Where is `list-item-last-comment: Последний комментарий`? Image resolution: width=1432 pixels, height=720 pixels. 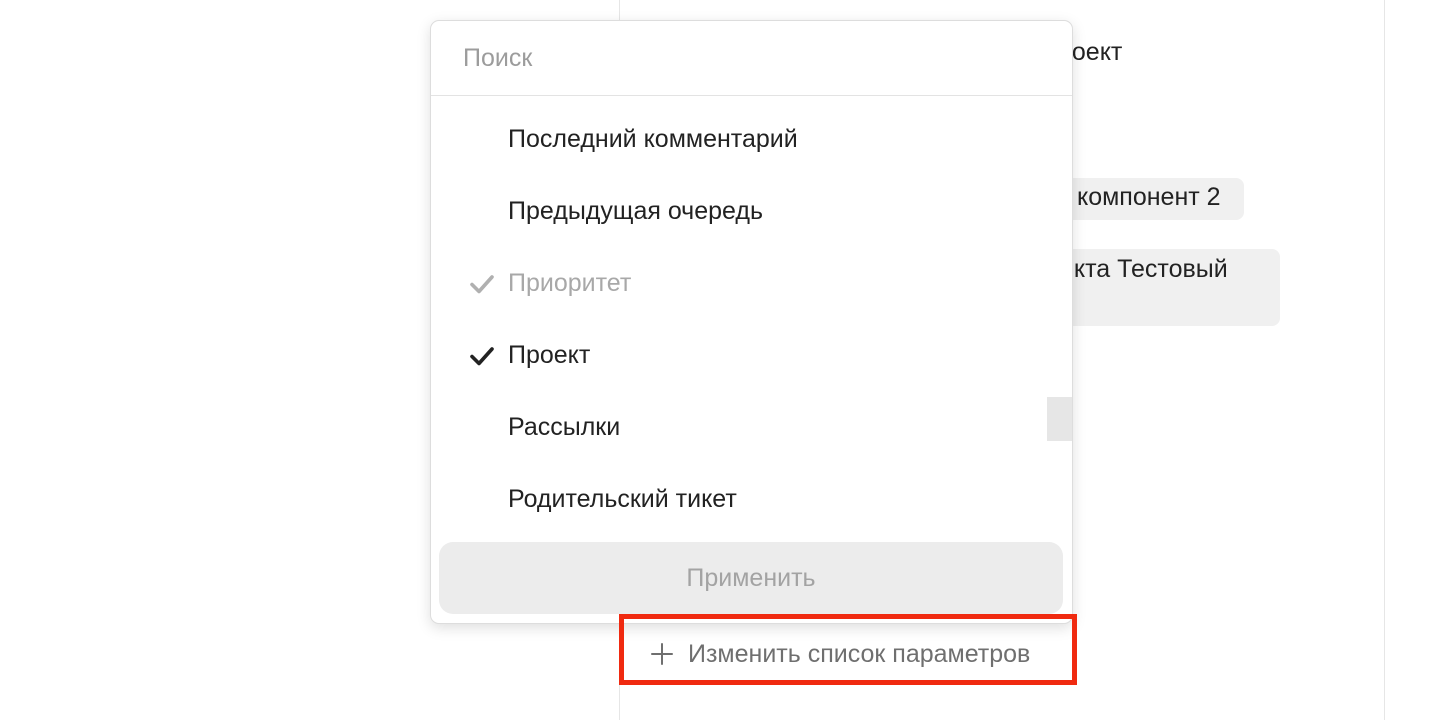 list-item-last-comment: Последний комментарий is located at coordinates (751, 141).